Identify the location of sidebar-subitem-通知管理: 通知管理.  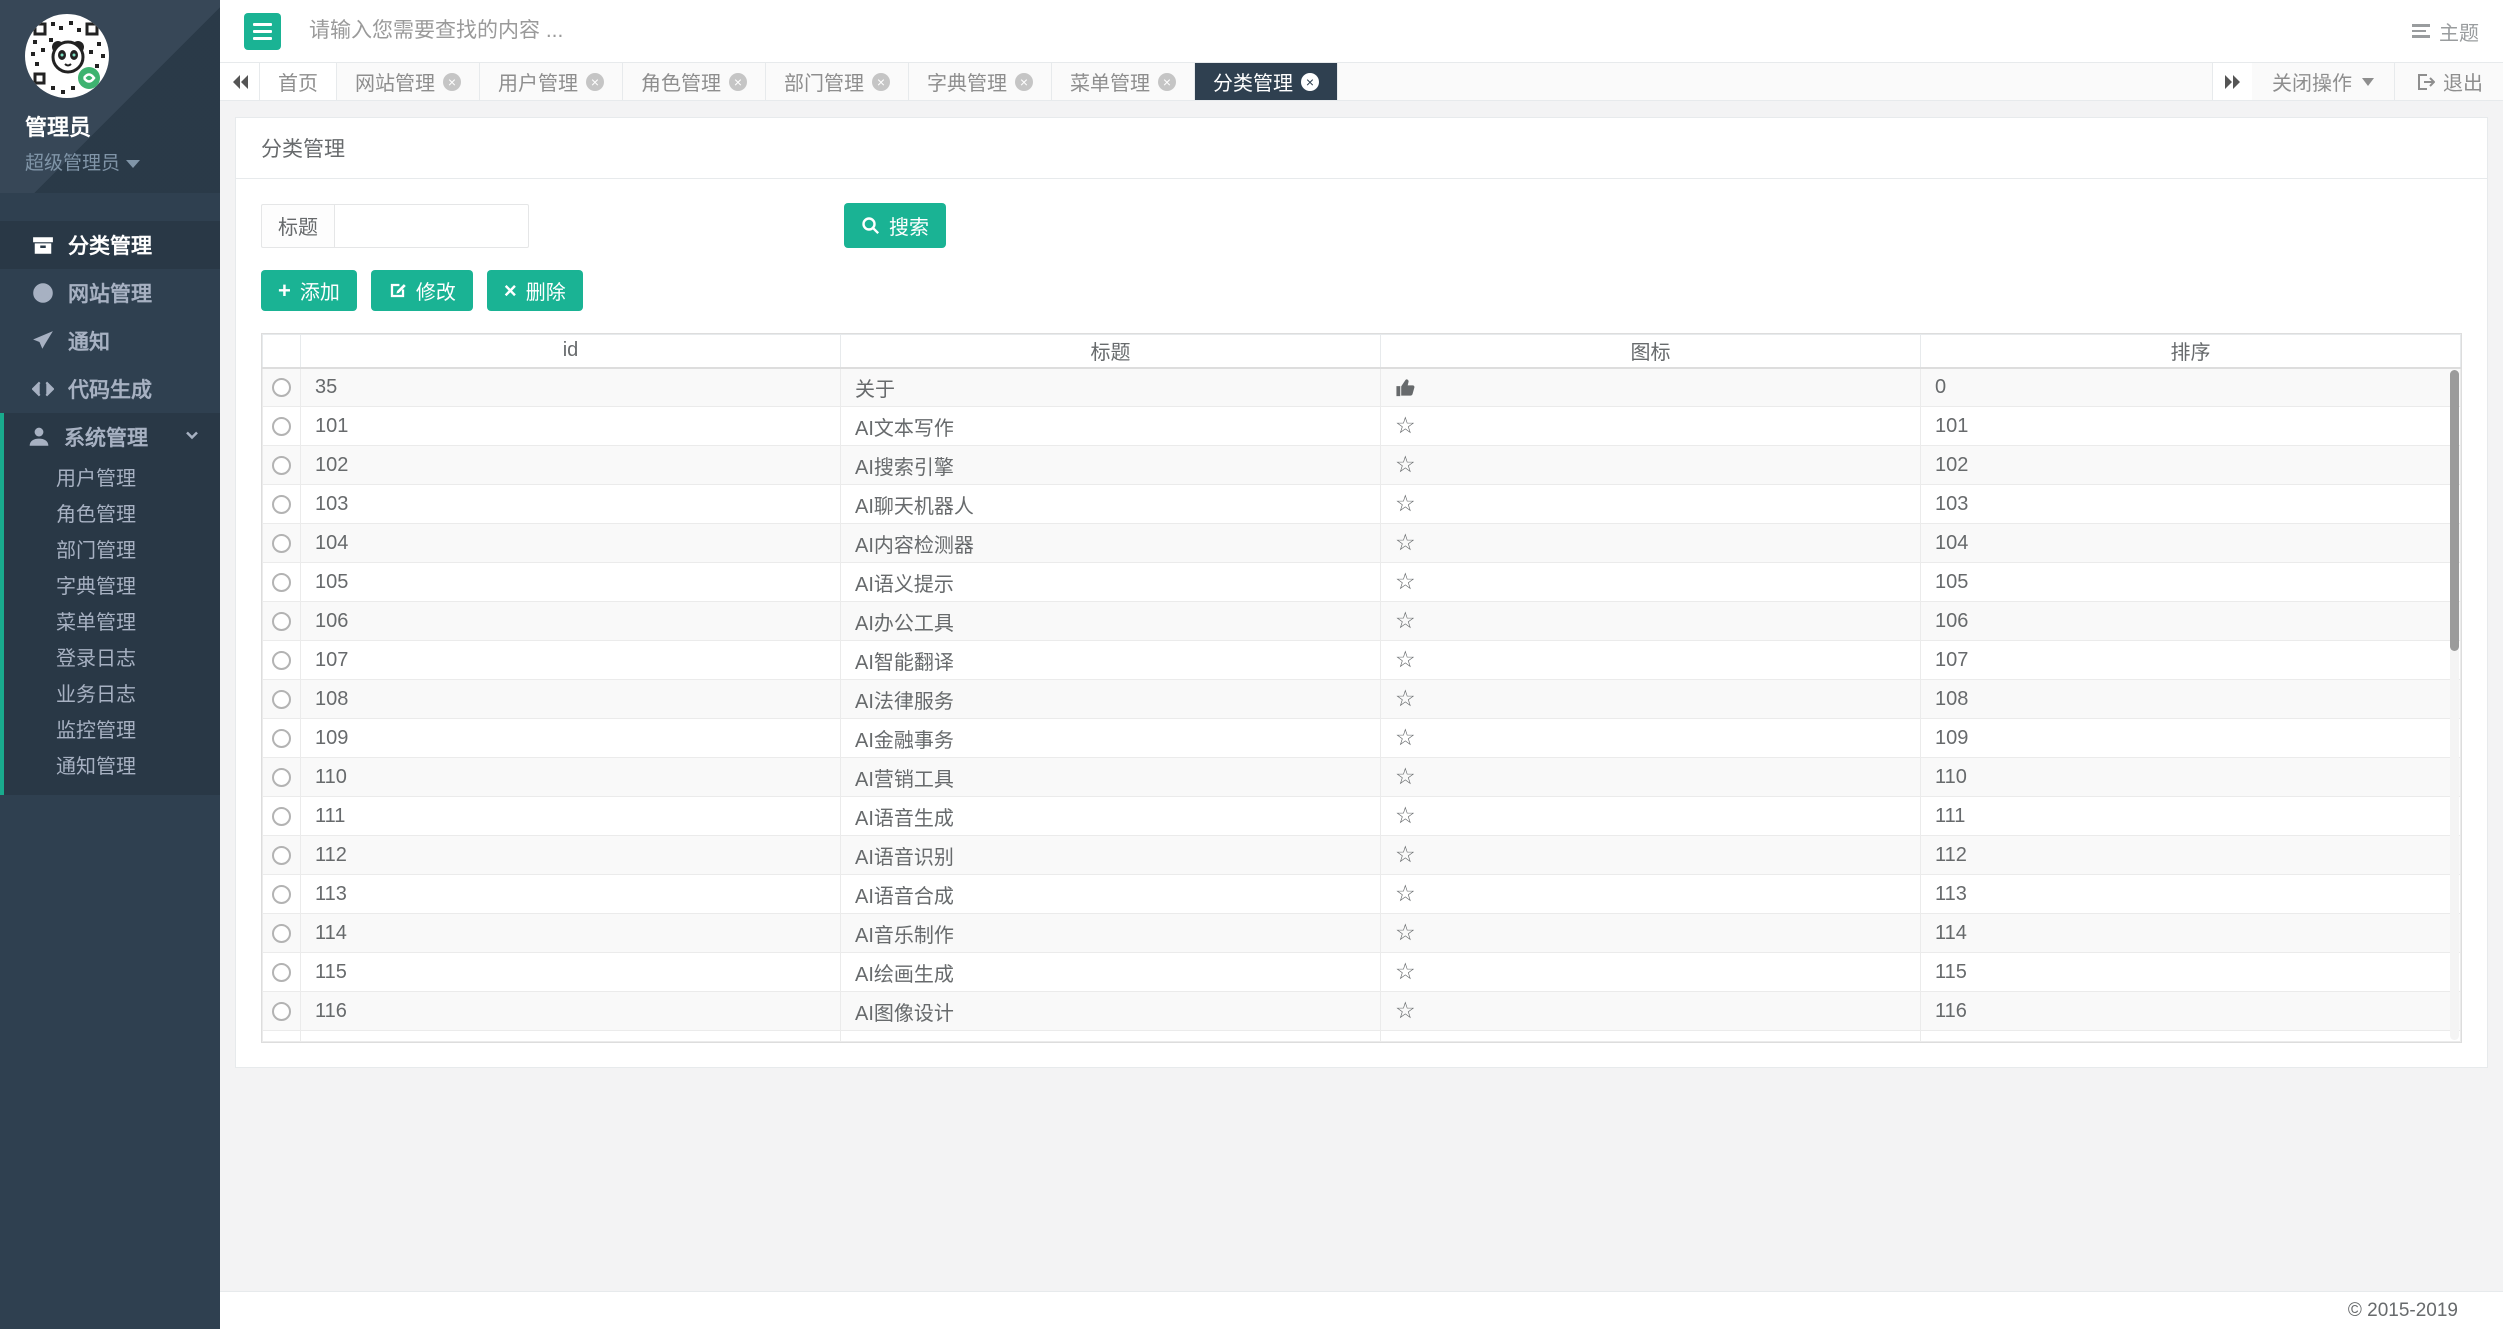
(112, 767).